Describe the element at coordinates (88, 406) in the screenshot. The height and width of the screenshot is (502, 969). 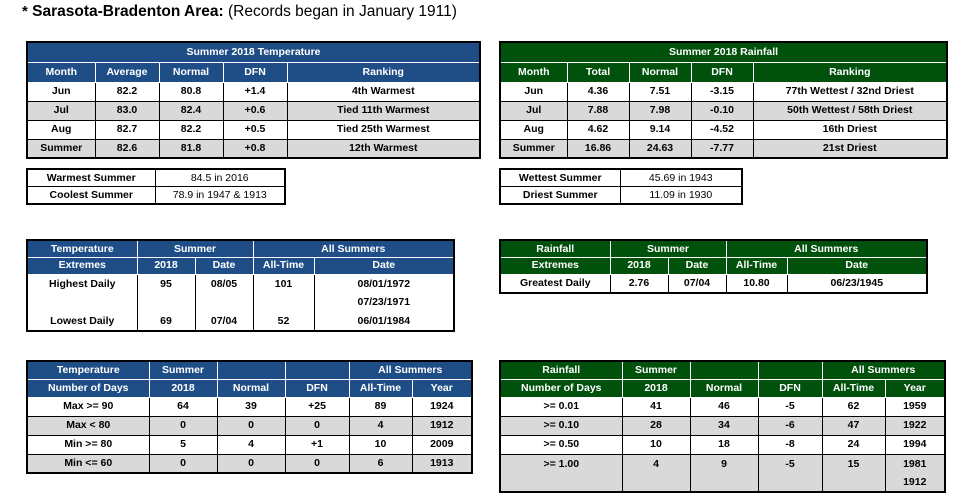
I see `cell-threshold: Max >= 90` at that location.